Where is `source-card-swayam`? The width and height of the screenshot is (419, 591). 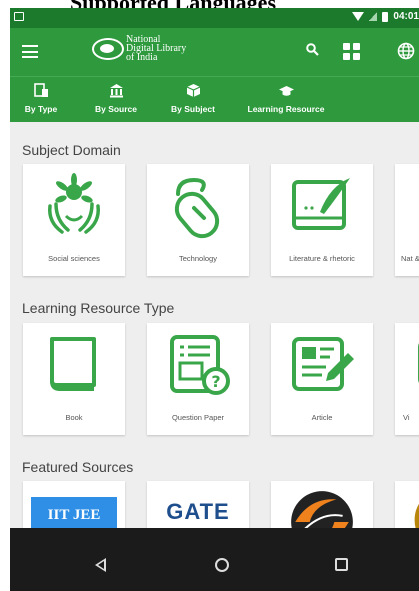 source-card-swayam is located at coordinates (322, 504).